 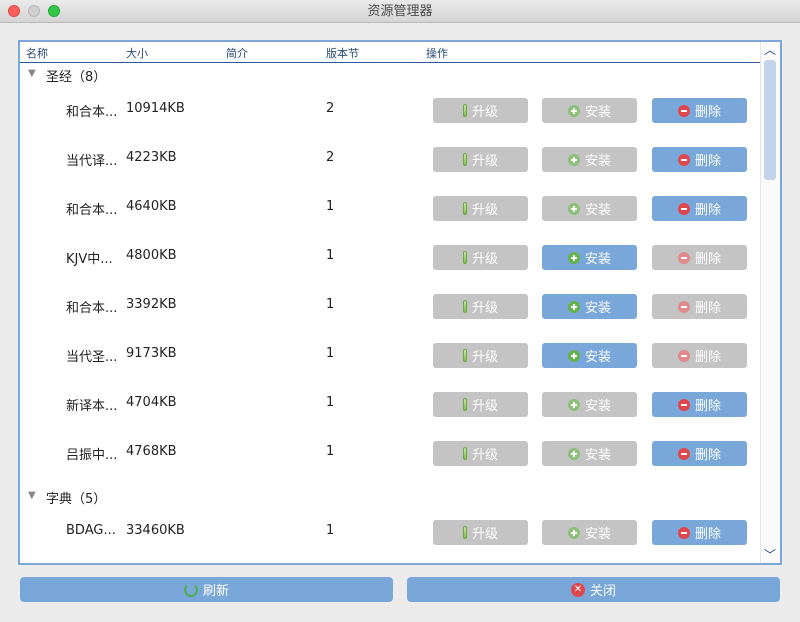 What do you see at coordinates (76, 77) in the screenshot?
I see `group-label: 圣经（8）` at bounding box center [76, 77].